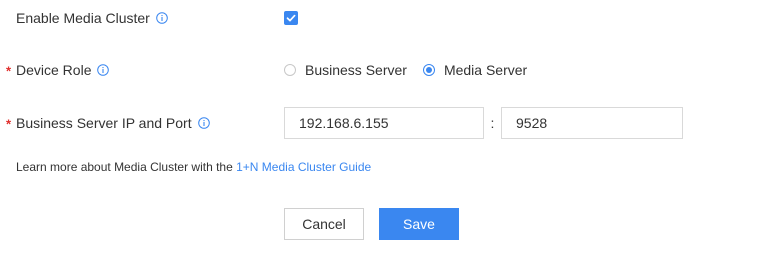 The height and width of the screenshot is (263, 770). Describe the element at coordinates (356, 70) in the screenshot. I see `radio-business-server-label: Business Server` at that location.